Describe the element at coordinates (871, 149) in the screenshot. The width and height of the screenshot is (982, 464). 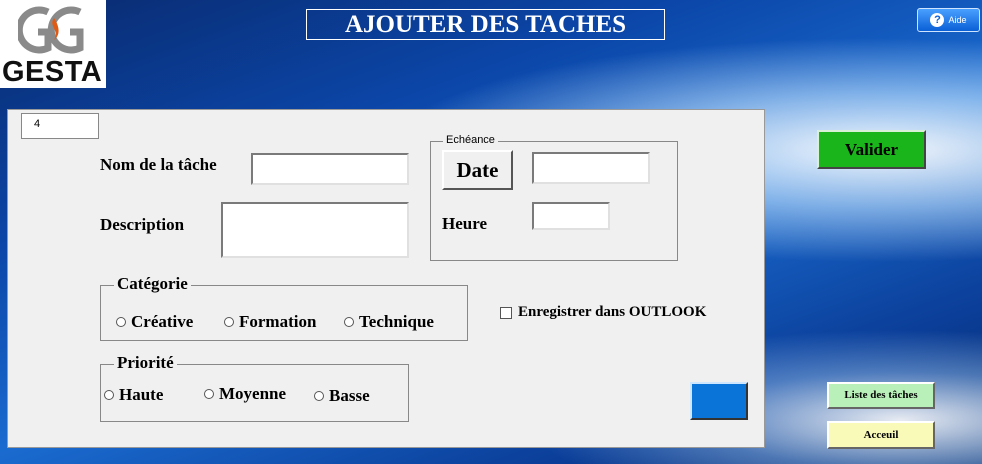
I see `valider-button: Valider` at that location.